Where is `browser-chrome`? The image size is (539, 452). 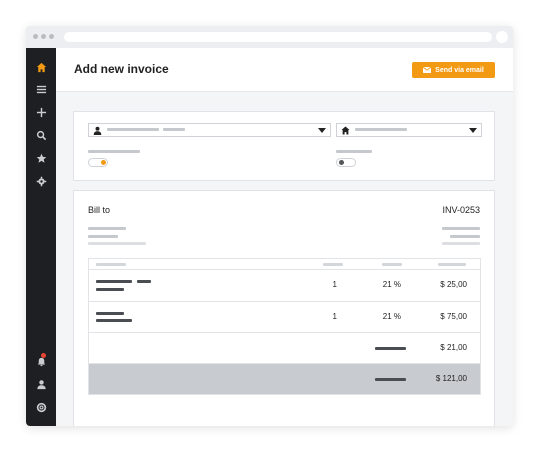 browser-chrome is located at coordinates (269, 37).